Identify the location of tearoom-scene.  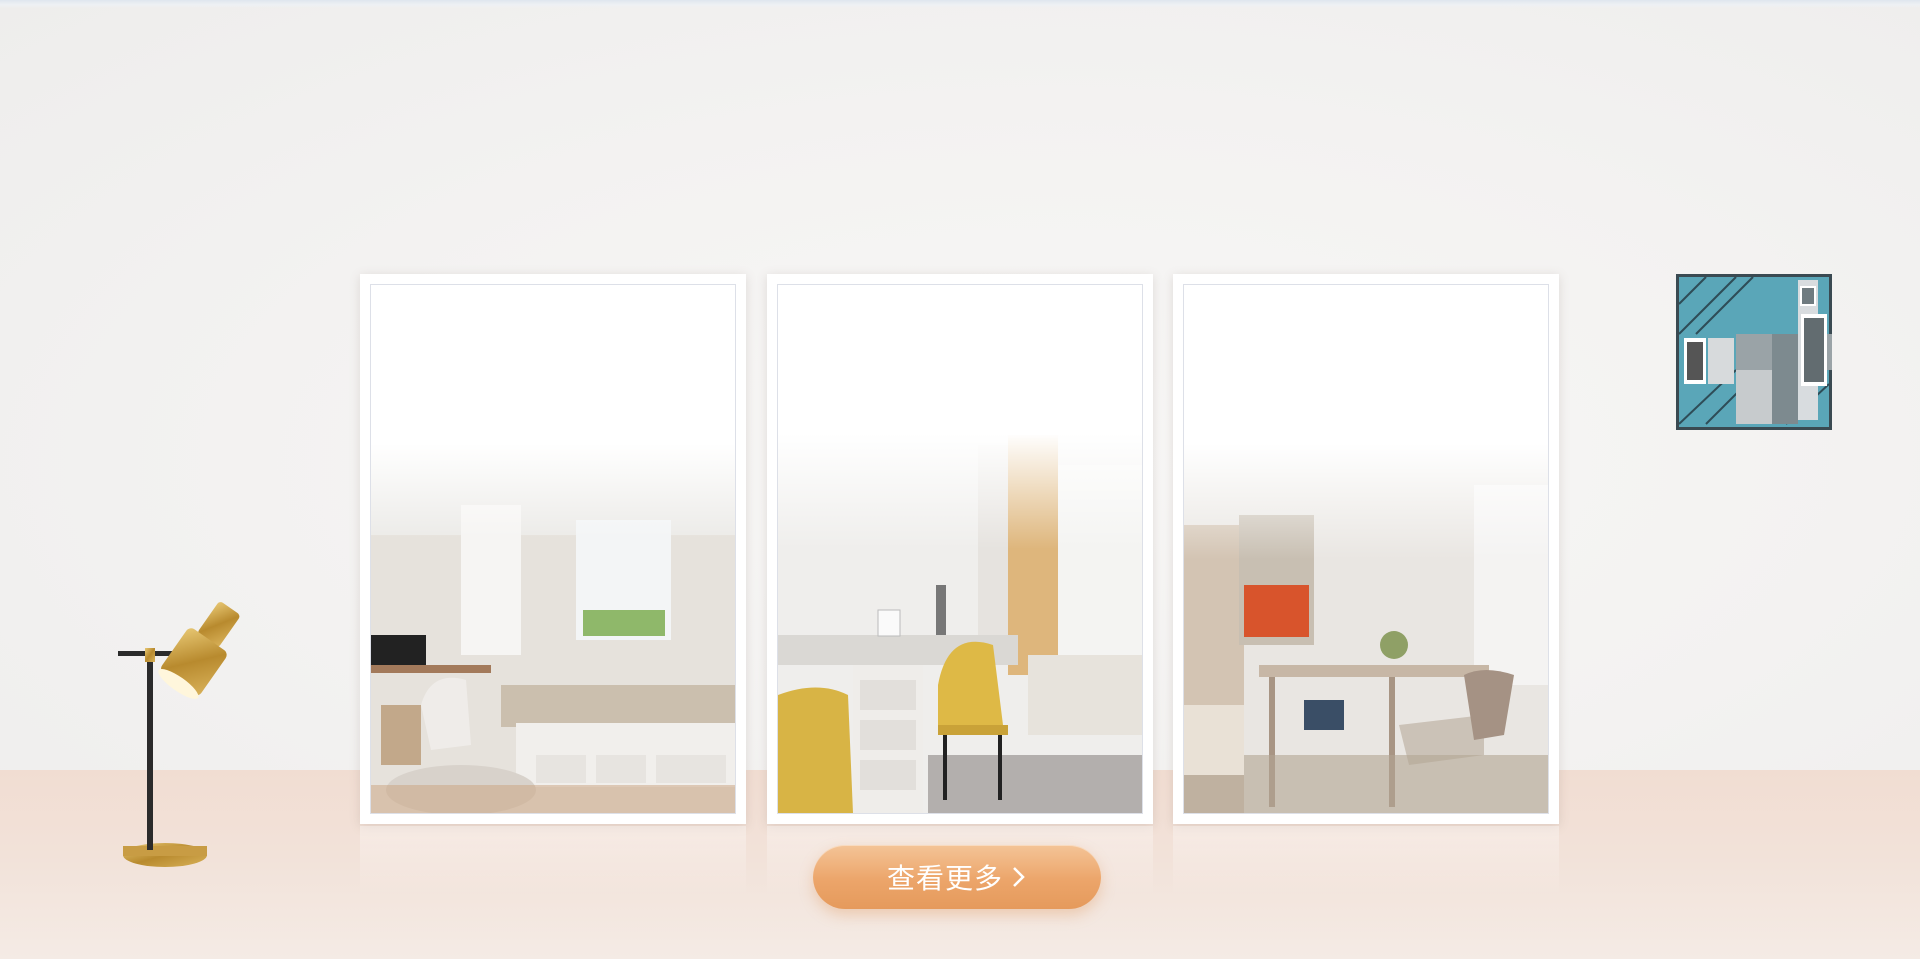
(1366, 549).